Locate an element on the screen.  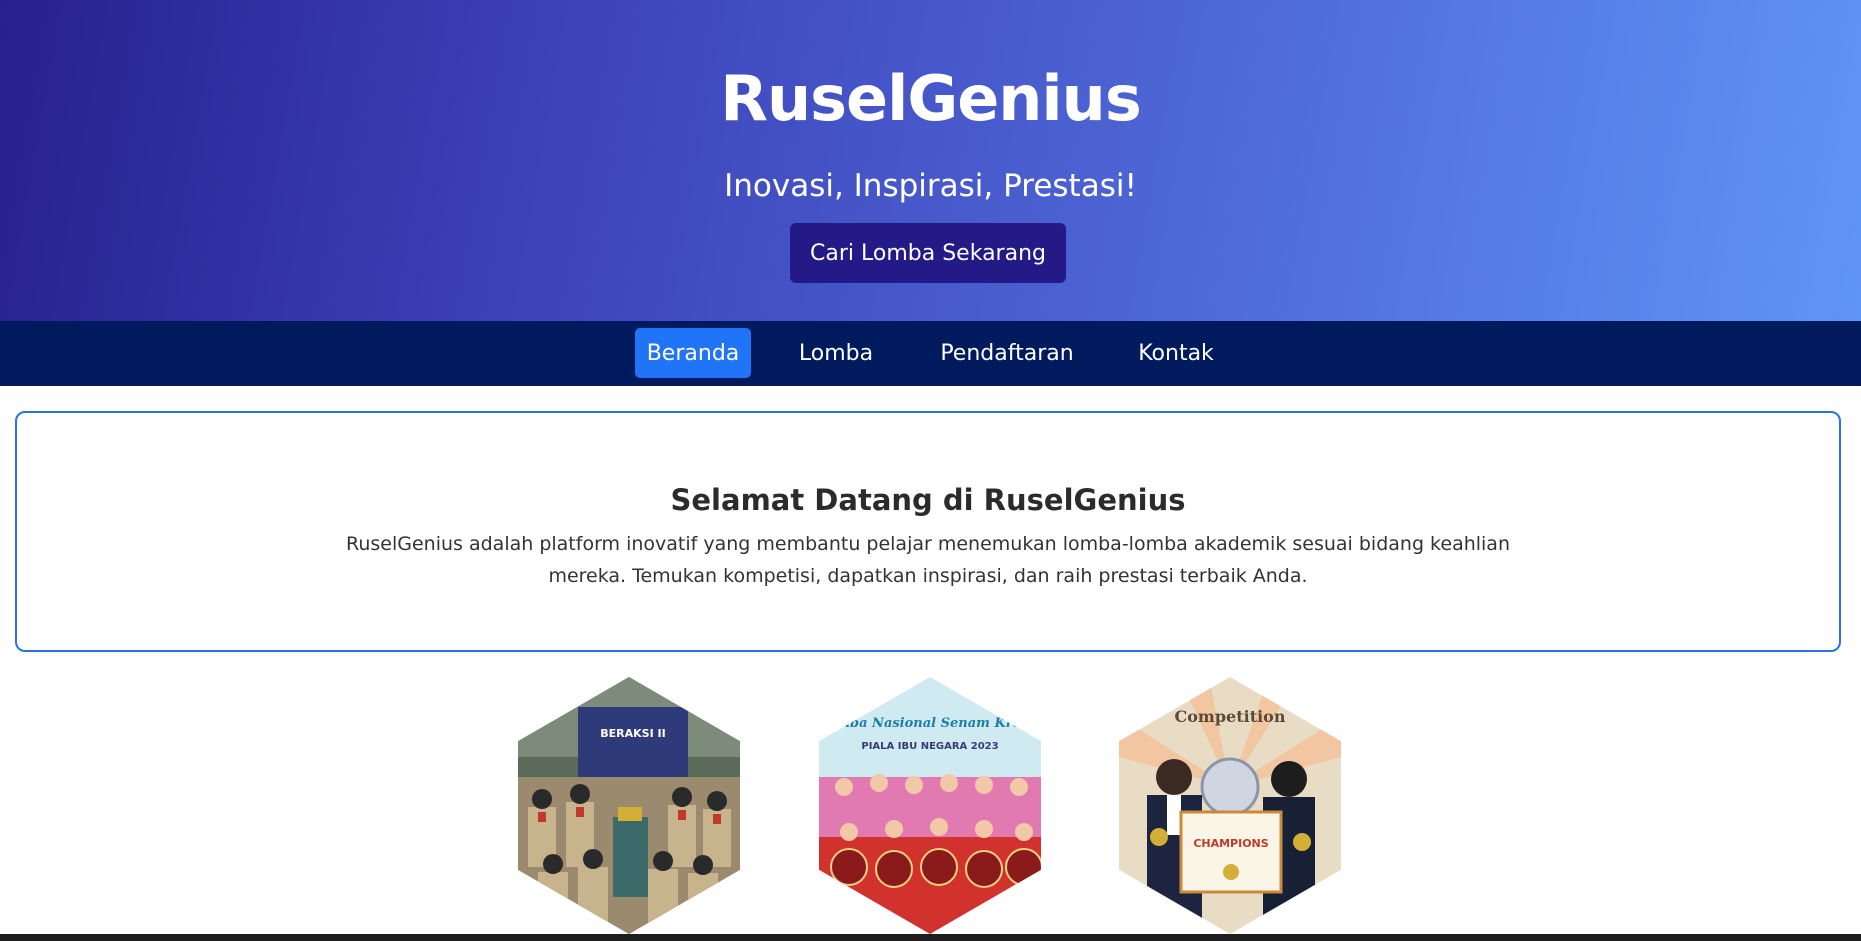
nav-item-kontak: Kontak is located at coordinates (1176, 353).